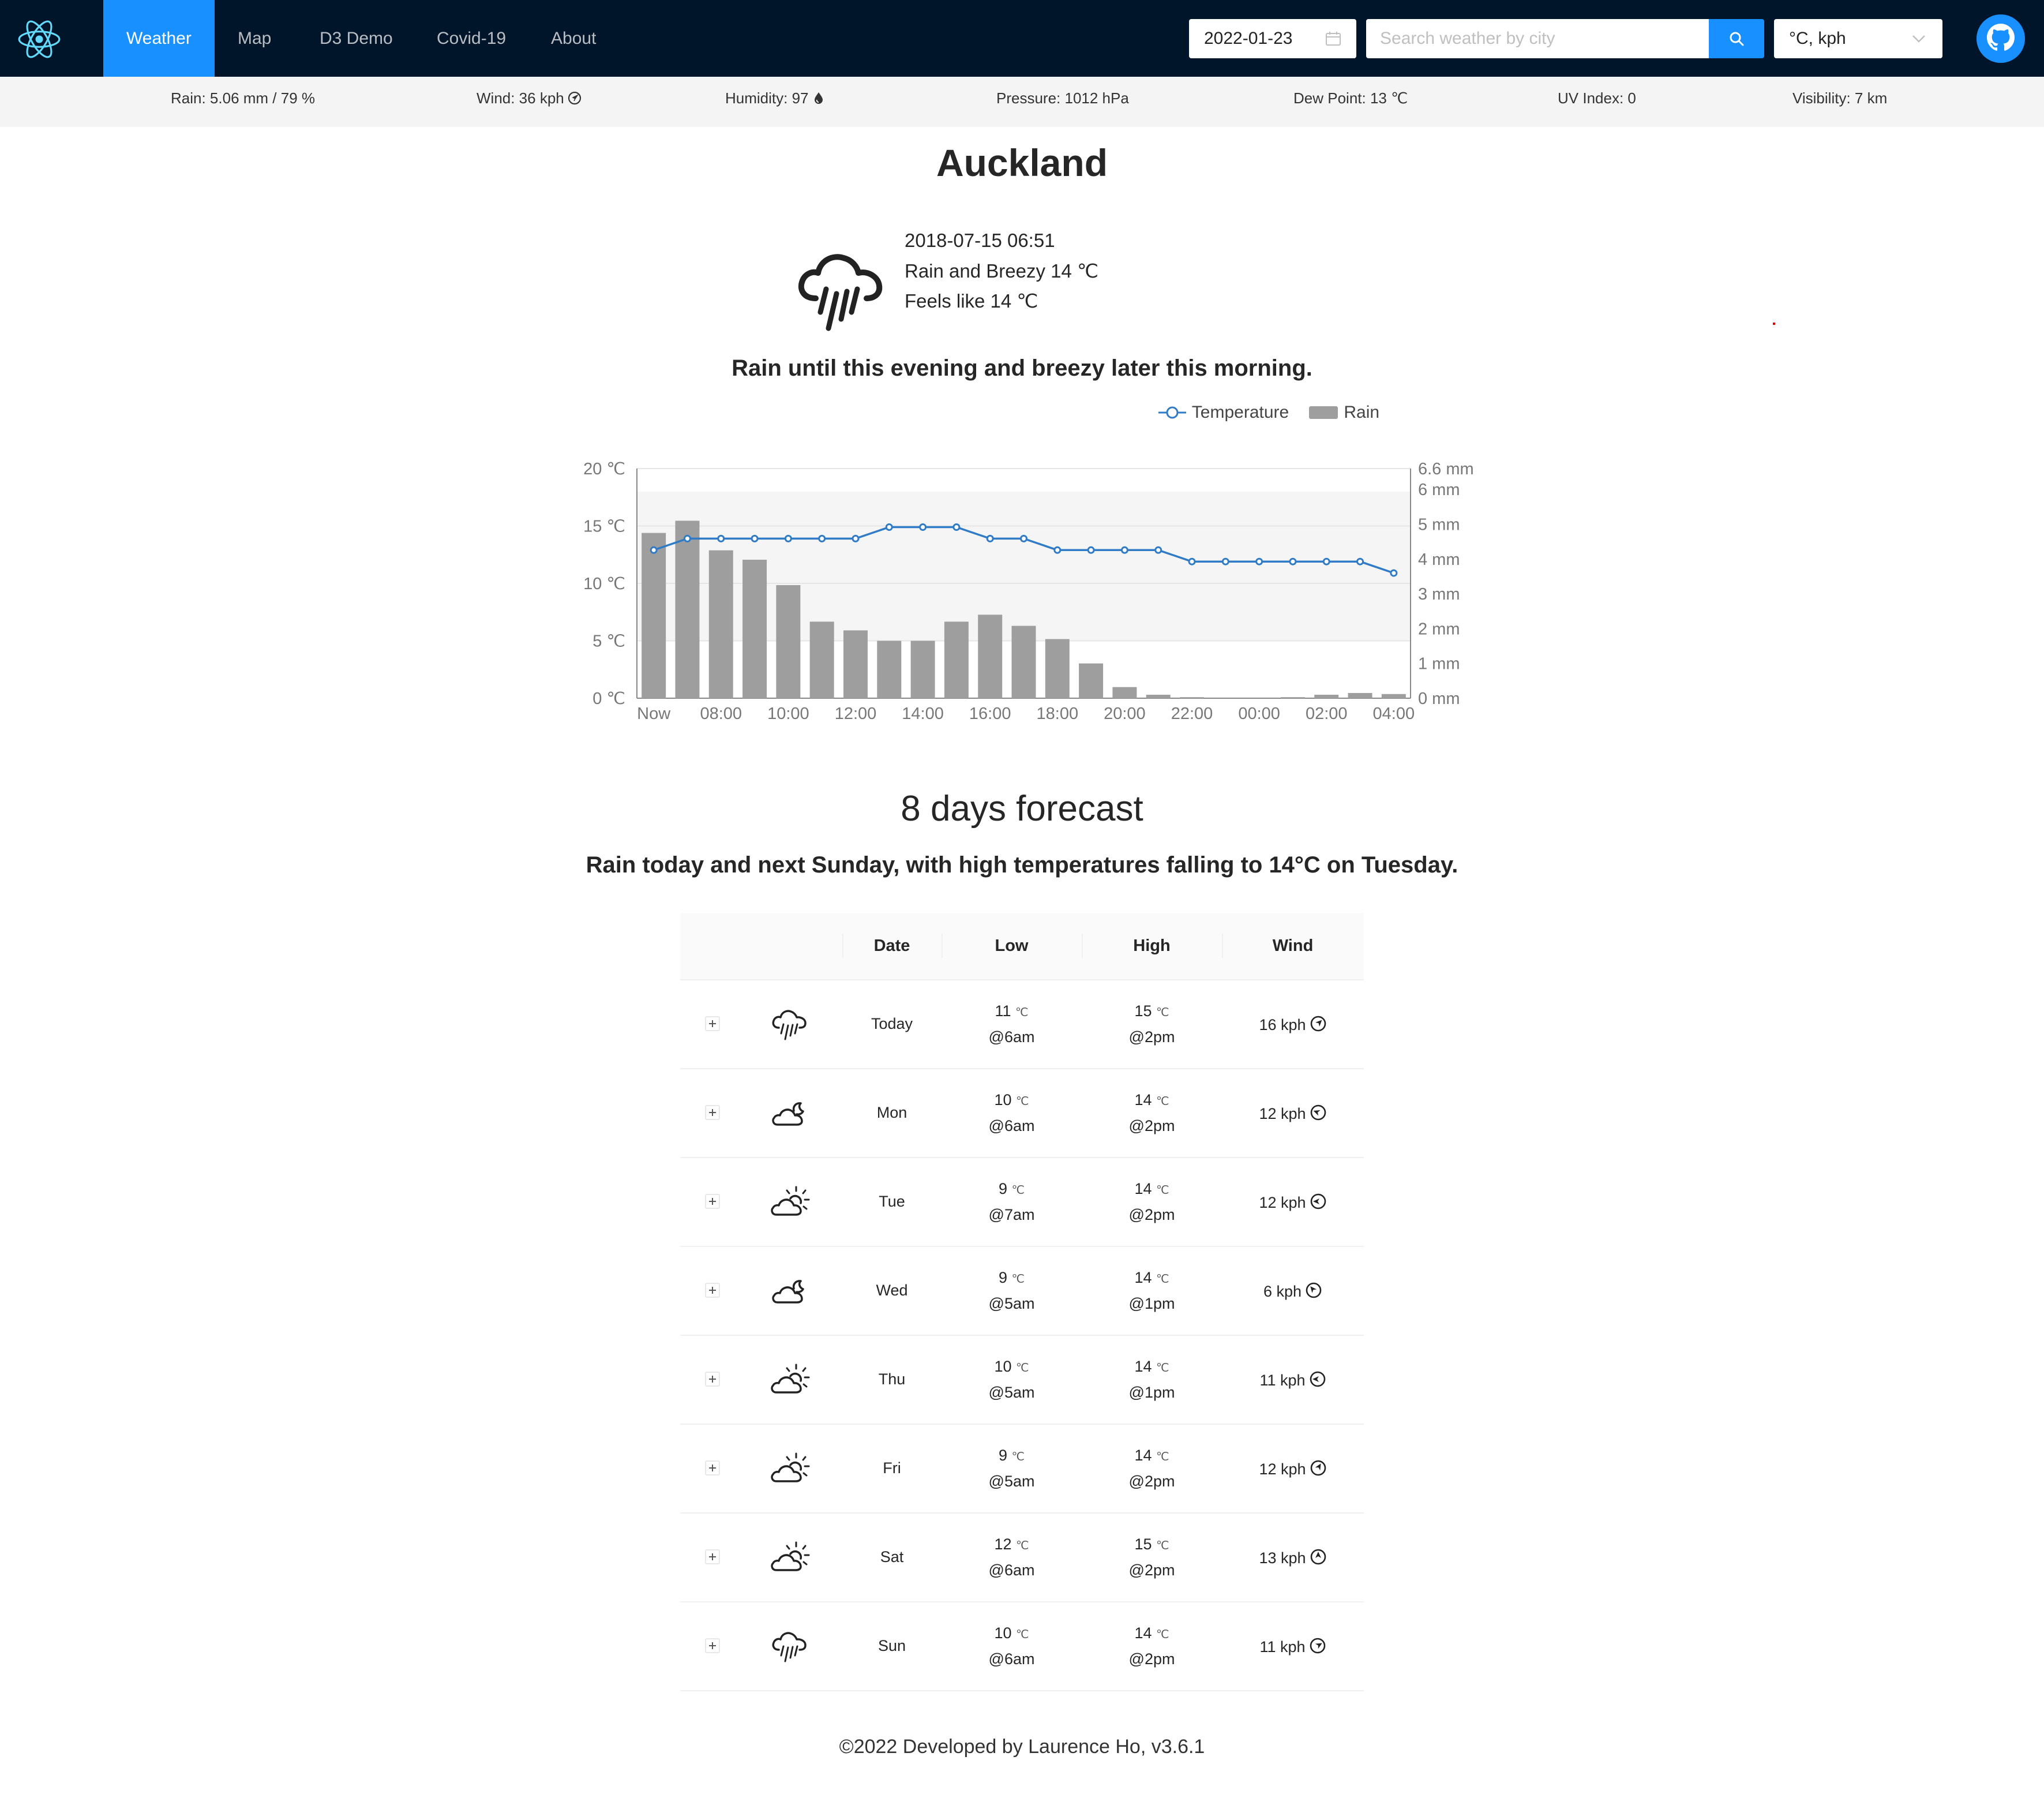 This screenshot has height=1794, width=2044. What do you see at coordinates (1439, 629) in the screenshot?
I see `y-right-tick-label: 2 mm` at bounding box center [1439, 629].